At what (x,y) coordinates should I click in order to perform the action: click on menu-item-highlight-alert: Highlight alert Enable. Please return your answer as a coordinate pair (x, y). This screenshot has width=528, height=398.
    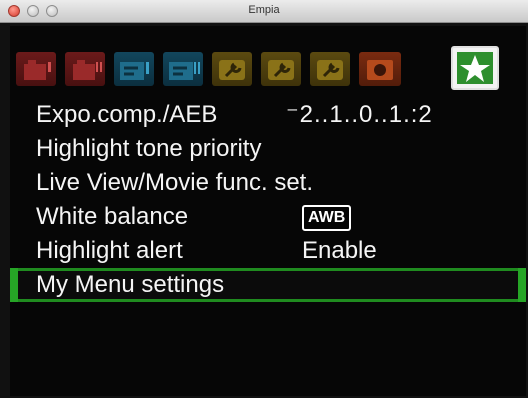
    Looking at the image, I should click on (268, 251).